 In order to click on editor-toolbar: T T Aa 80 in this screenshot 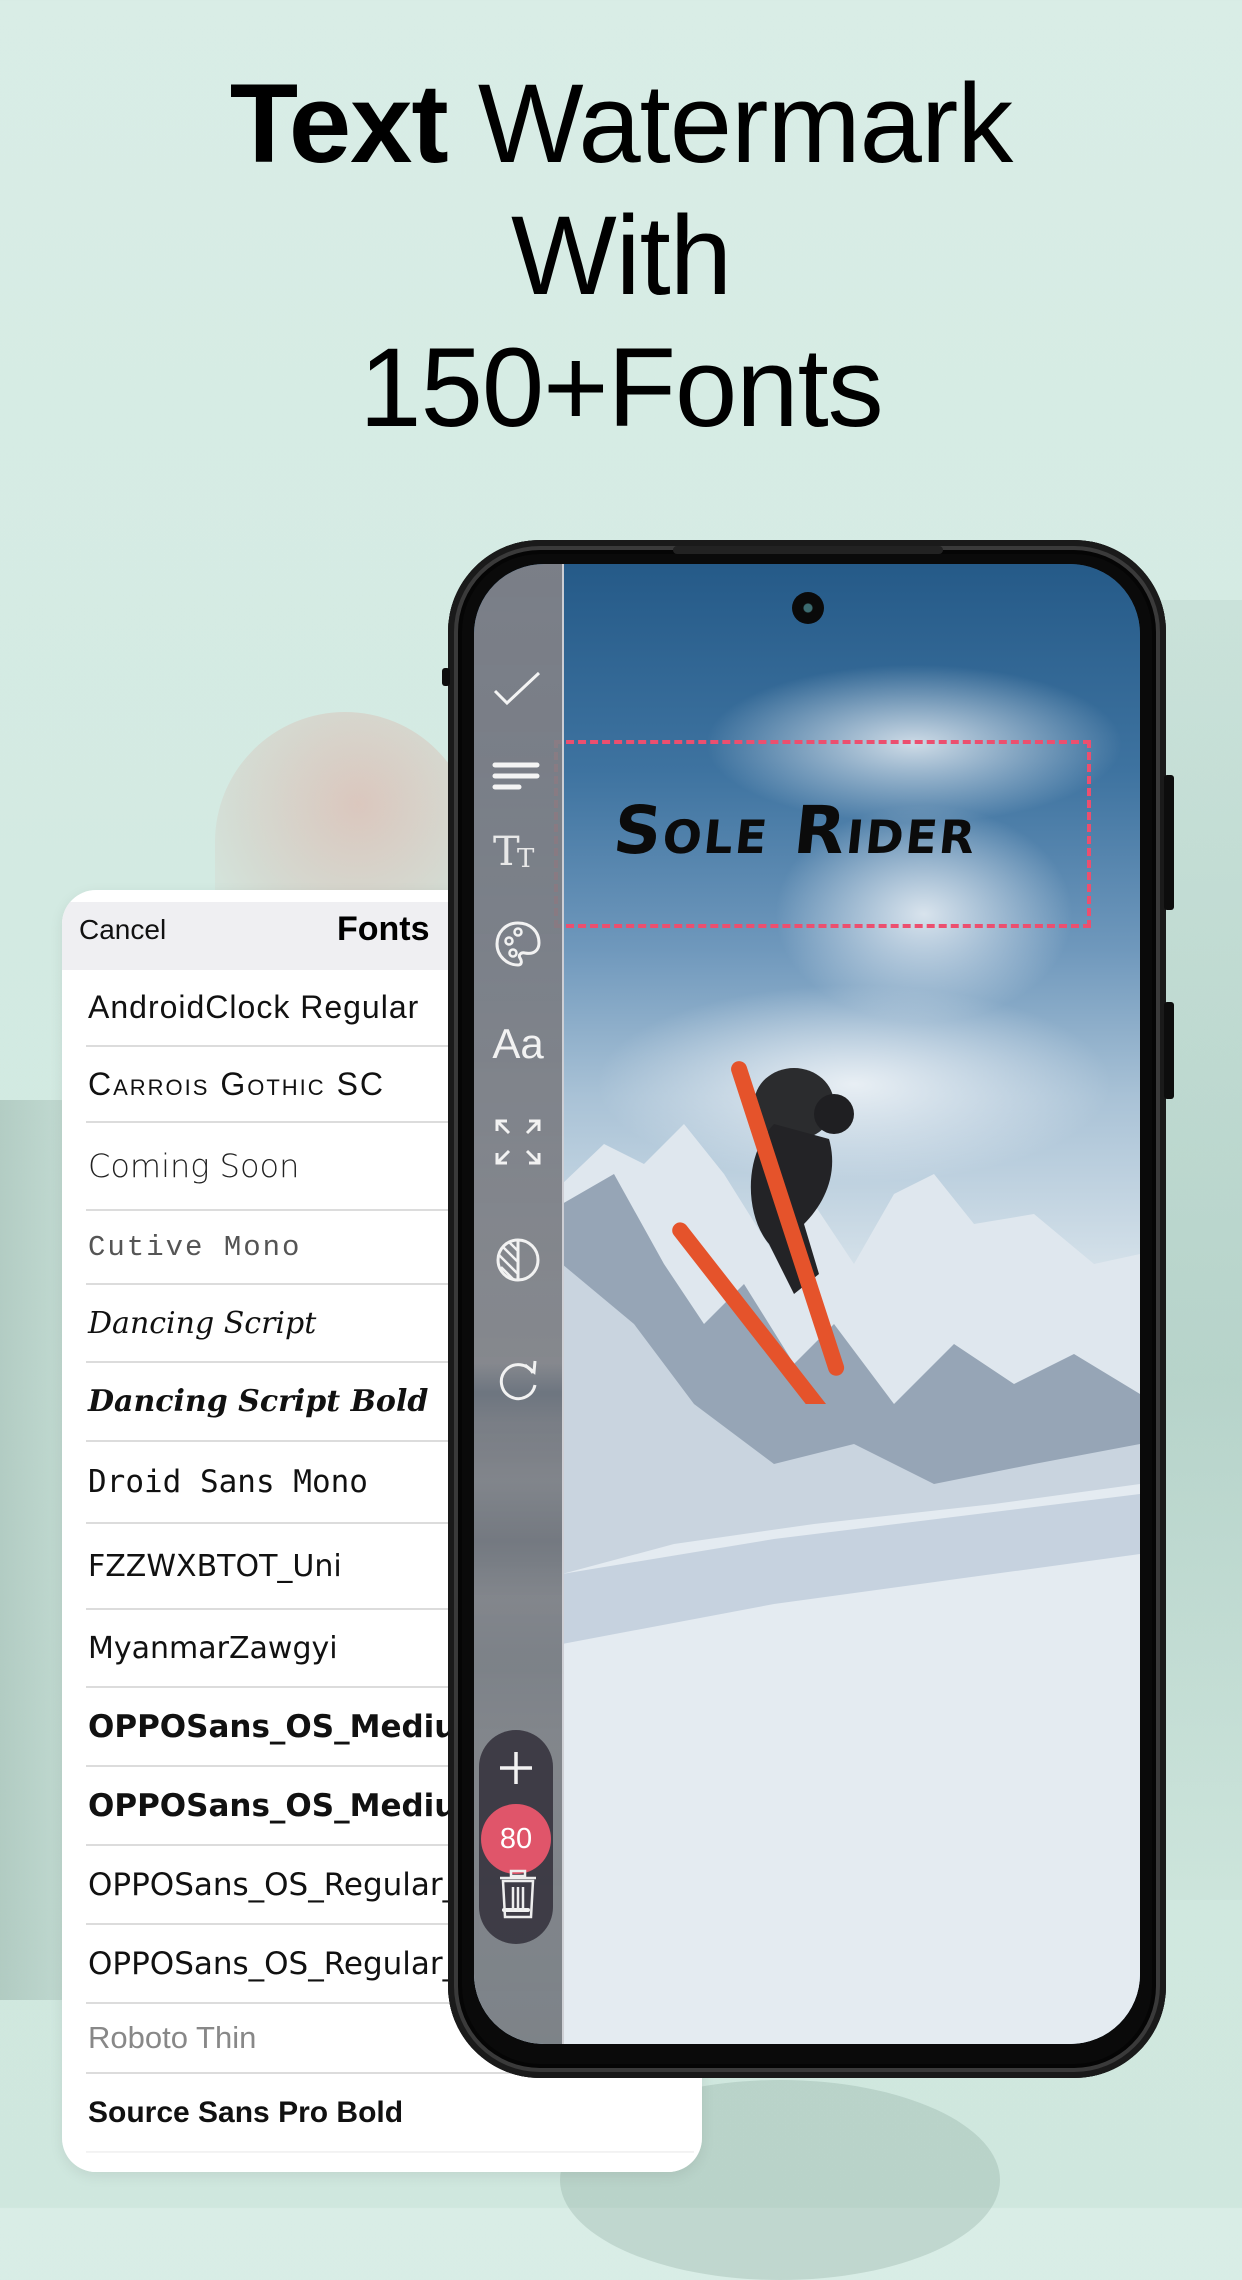, I will do `click(519, 1304)`.